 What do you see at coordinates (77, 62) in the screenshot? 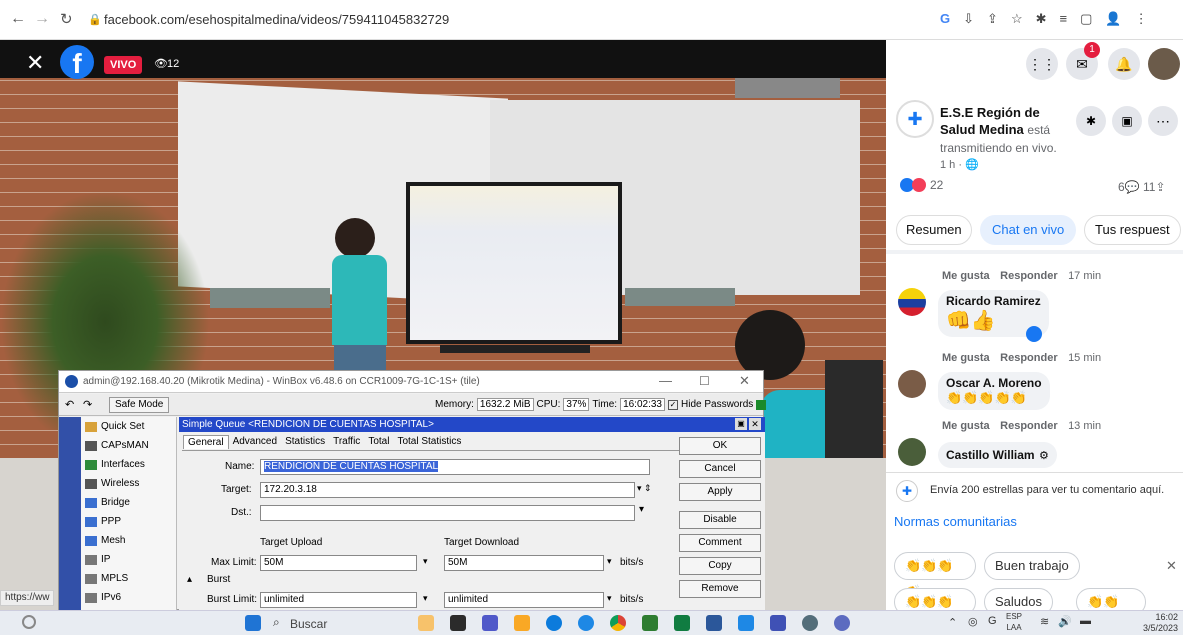
I see `facebook-logo-icon: f` at bounding box center [77, 62].